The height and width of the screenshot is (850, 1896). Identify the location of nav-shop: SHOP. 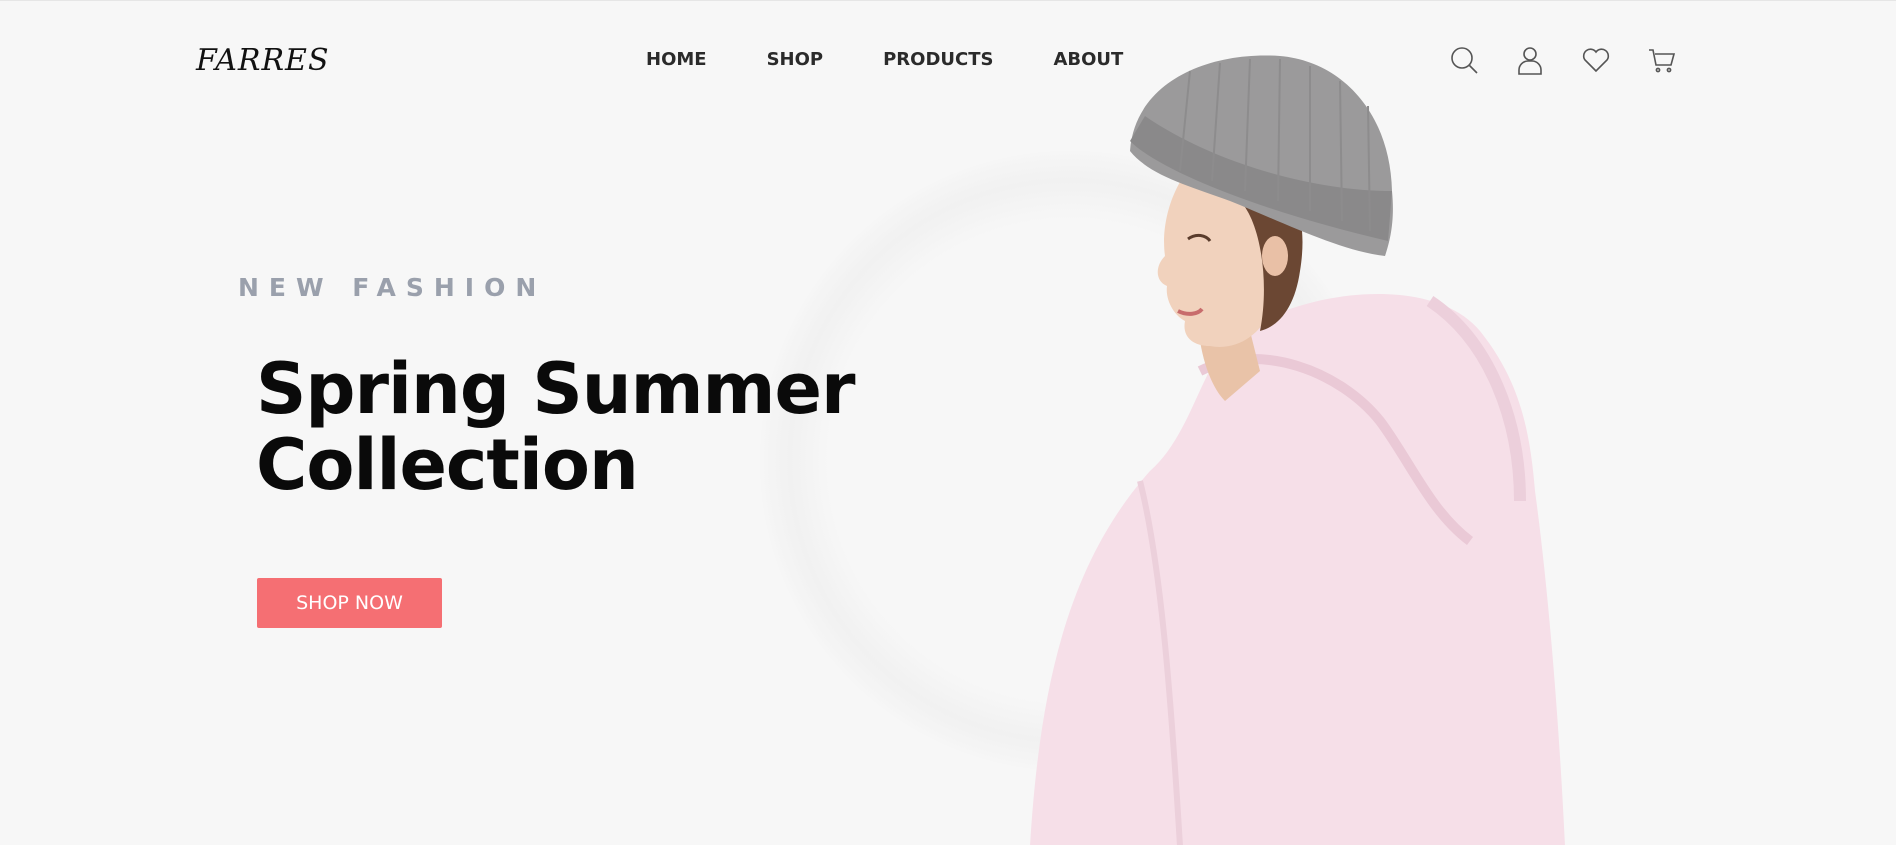
(795, 59).